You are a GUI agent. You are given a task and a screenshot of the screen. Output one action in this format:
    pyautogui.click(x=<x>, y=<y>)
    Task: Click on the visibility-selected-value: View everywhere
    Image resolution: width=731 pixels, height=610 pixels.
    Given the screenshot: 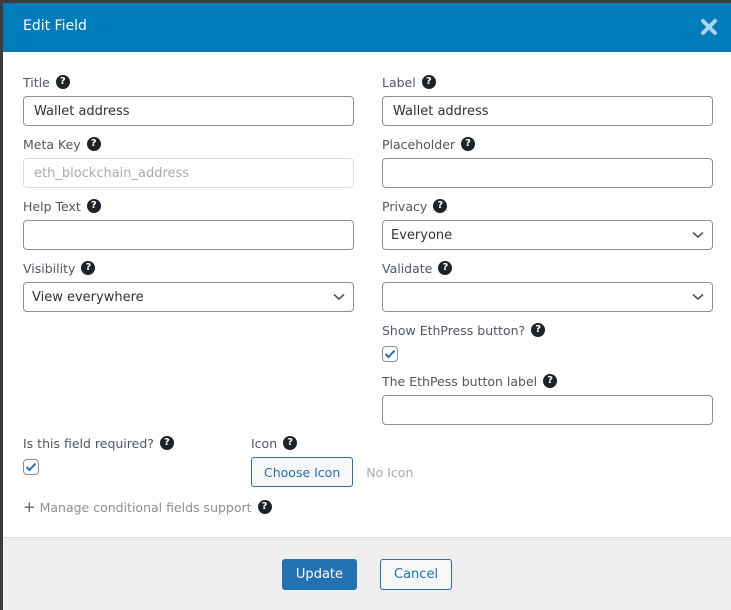 What is the action you would take?
    pyautogui.click(x=88, y=297)
    